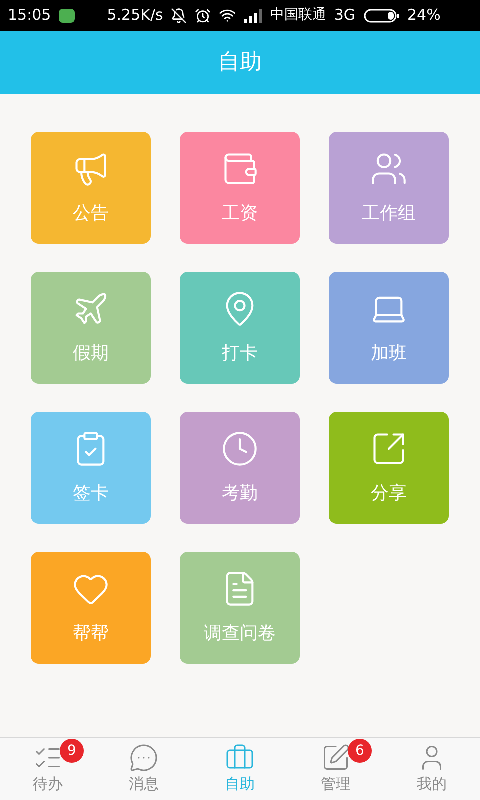 The image size is (480, 800). What do you see at coordinates (91, 328) in the screenshot?
I see `feature-tile: 假期` at bounding box center [91, 328].